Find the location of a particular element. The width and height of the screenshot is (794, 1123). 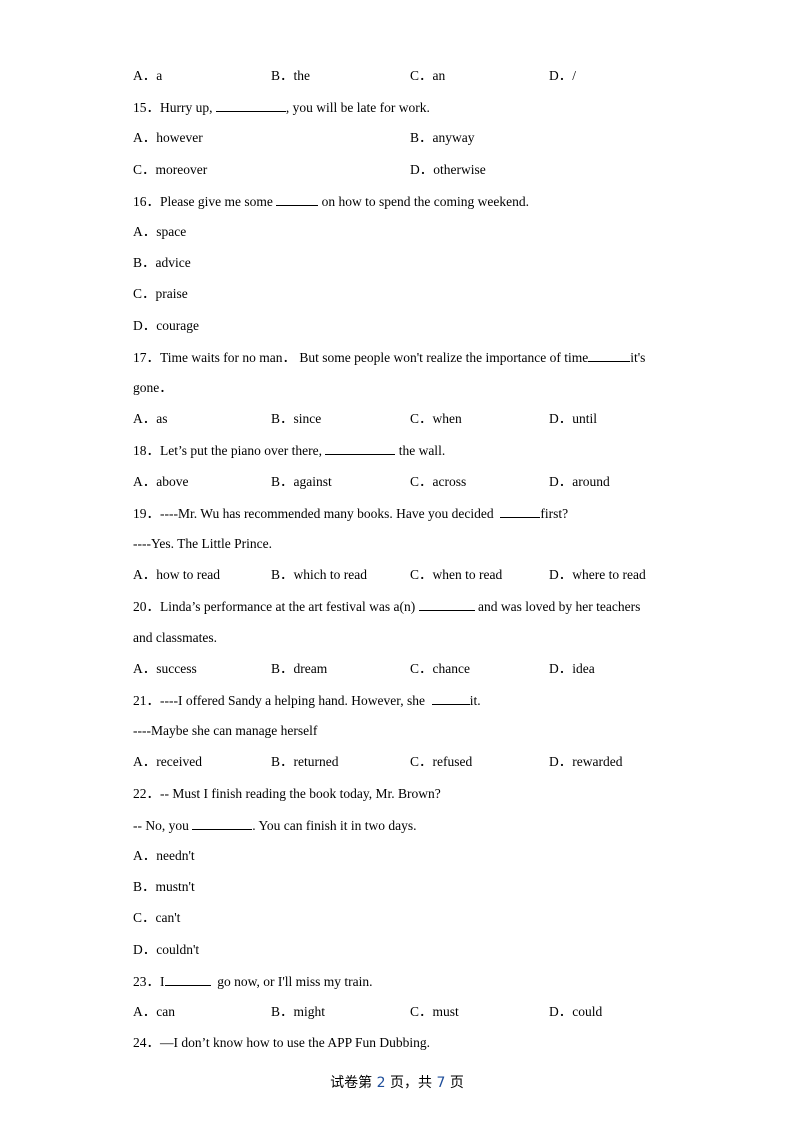

option-a: A．can is located at coordinates (154, 1011).